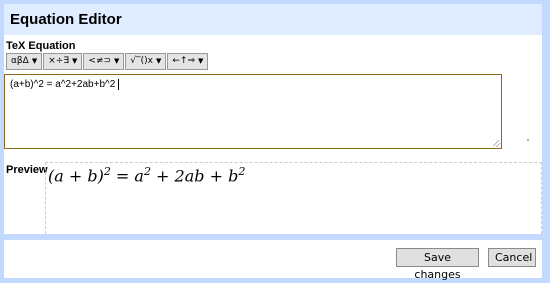  What do you see at coordinates (184, 61) in the screenshot?
I see `arrows-label: ←↑⇒` at bounding box center [184, 61].